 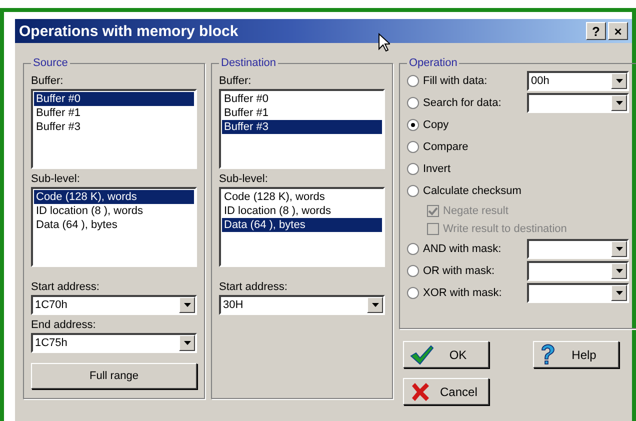 What do you see at coordinates (384, 42) in the screenshot?
I see `mouse-pointer-icon` at bounding box center [384, 42].